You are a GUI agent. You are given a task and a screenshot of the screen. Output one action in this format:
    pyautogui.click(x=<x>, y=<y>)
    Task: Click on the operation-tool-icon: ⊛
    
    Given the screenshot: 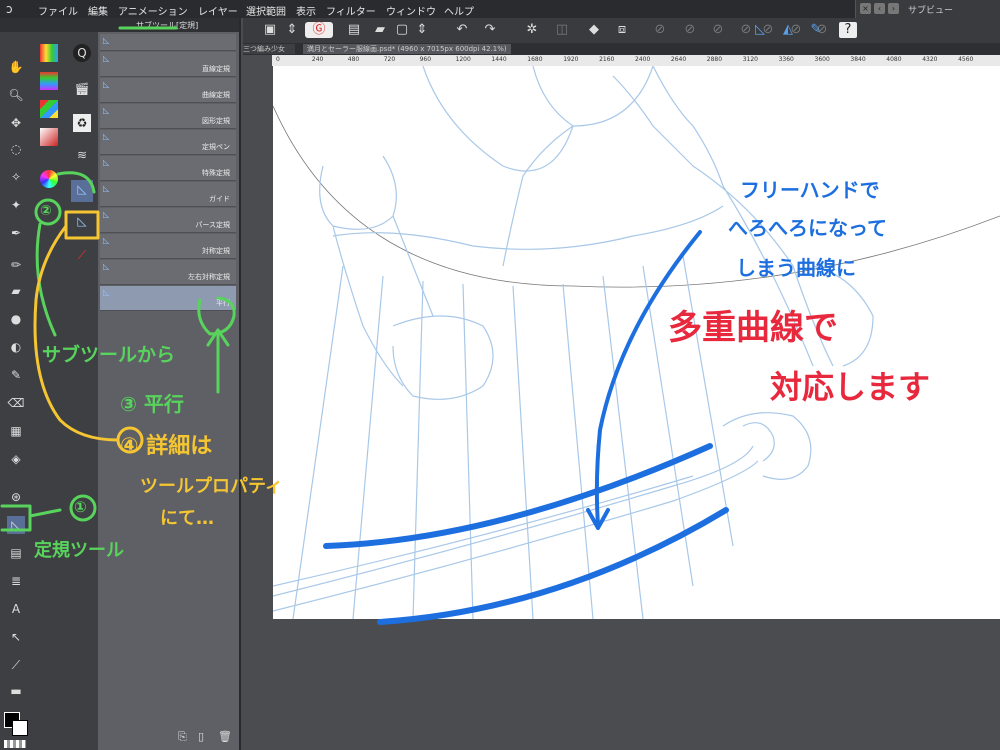 What is the action you would take?
    pyautogui.click(x=16, y=497)
    